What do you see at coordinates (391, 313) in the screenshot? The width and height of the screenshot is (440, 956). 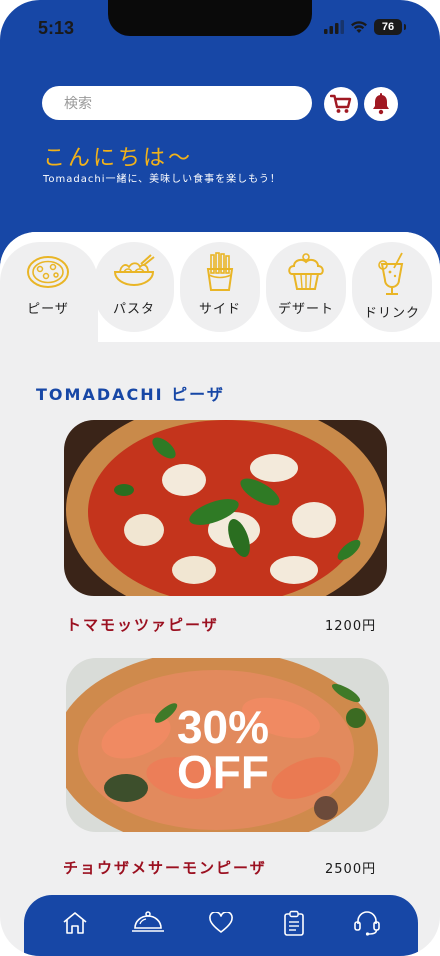 I see `category-label: ドリンク` at bounding box center [391, 313].